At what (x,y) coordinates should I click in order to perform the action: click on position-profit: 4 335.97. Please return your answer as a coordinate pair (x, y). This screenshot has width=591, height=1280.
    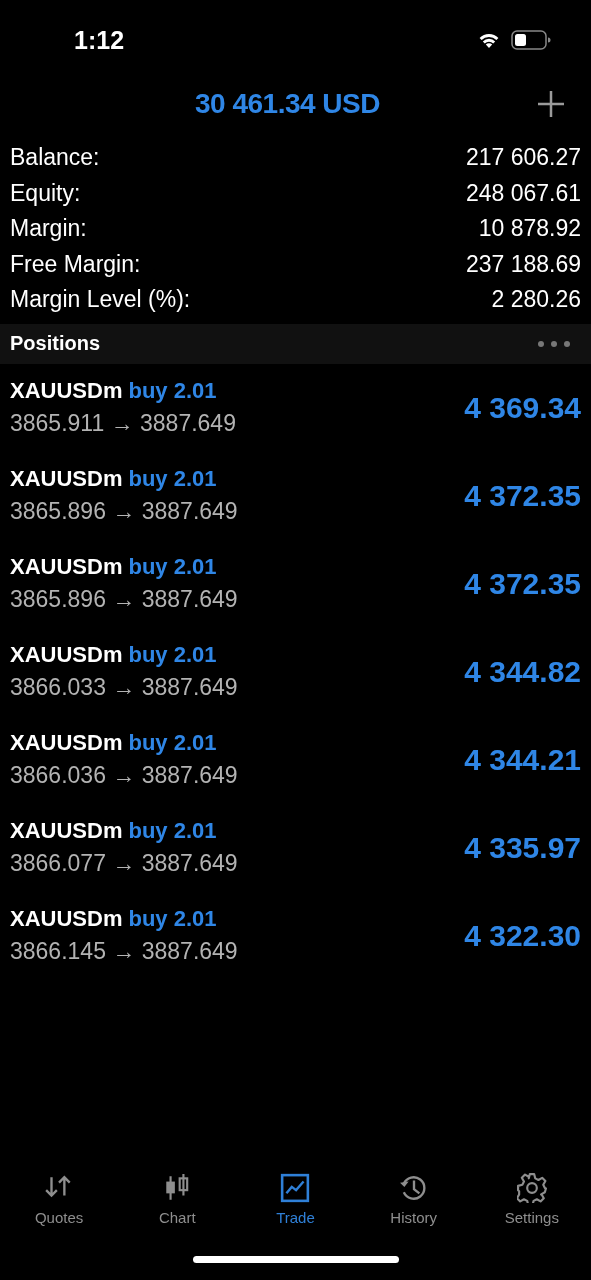
    Looking at the image, I should click on (522, 847).